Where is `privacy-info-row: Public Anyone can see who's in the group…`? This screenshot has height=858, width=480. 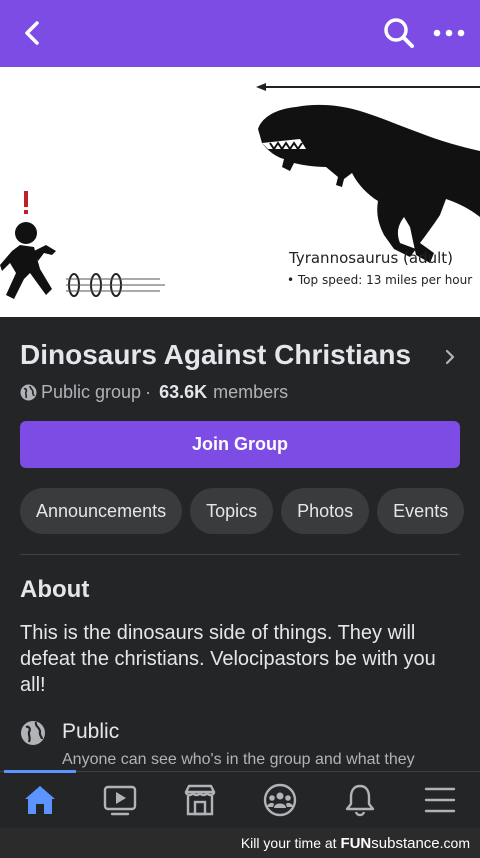 privacy-info-row: Public Anyone can see who's in the group… is located at coordinates (250, 744).